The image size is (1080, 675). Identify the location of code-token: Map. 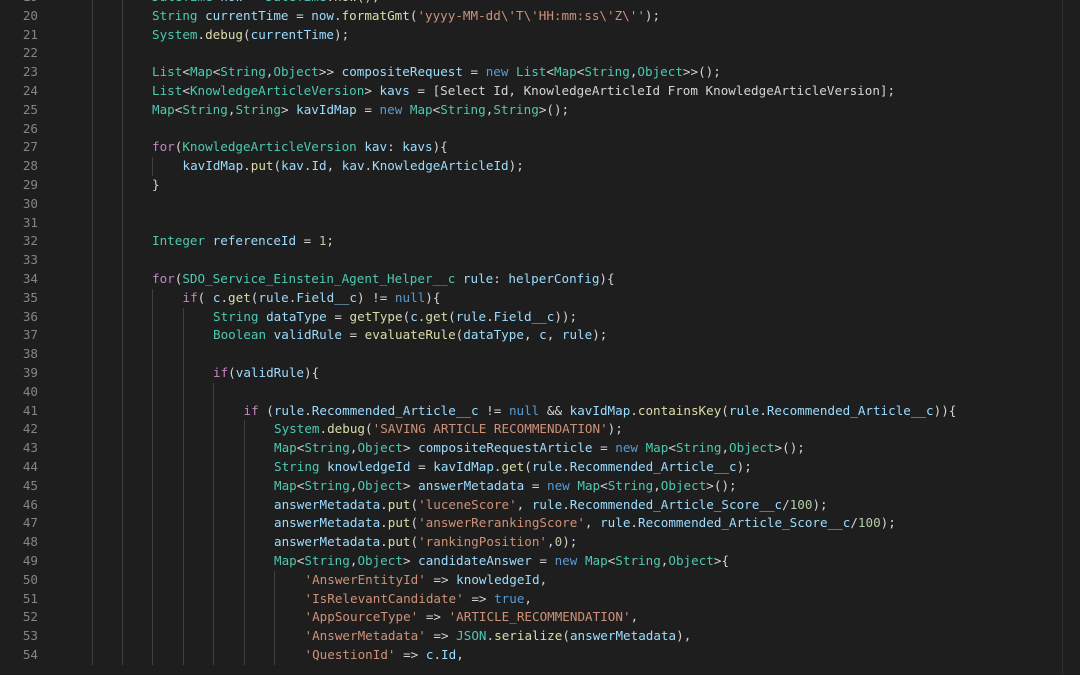
(596, 560).